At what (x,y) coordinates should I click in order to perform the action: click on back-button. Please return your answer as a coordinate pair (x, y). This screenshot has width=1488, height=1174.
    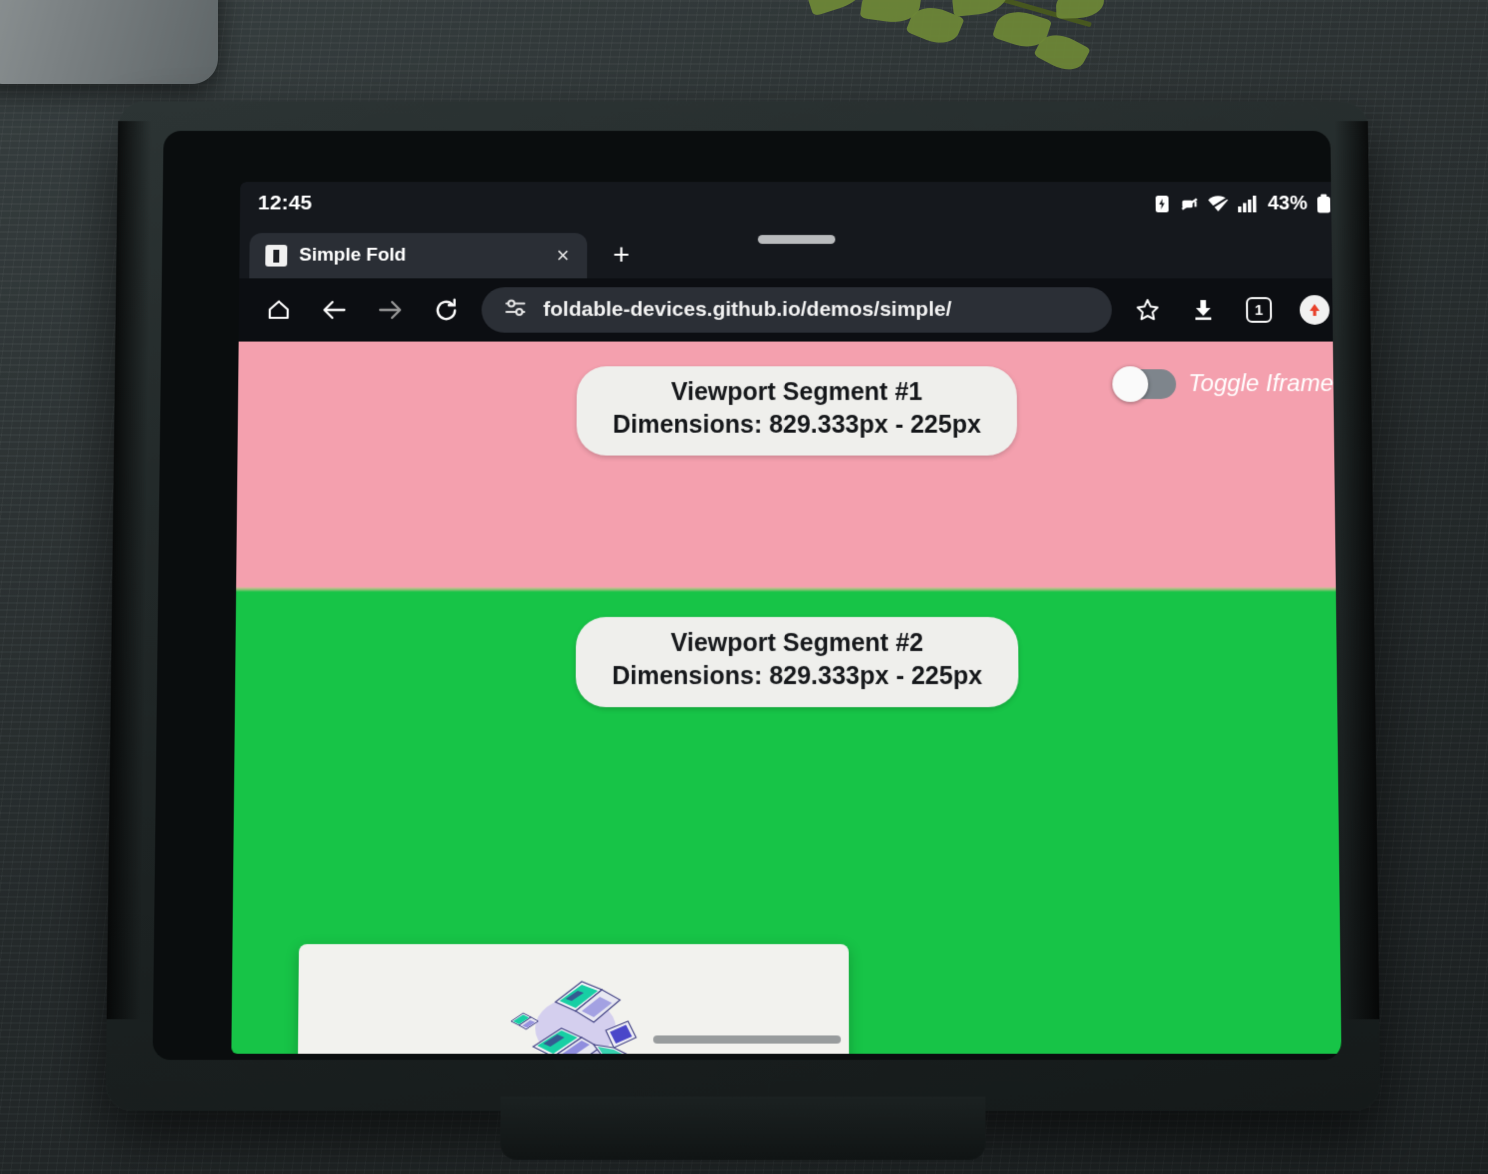
    Looking at the image, I should click on (334, 309).